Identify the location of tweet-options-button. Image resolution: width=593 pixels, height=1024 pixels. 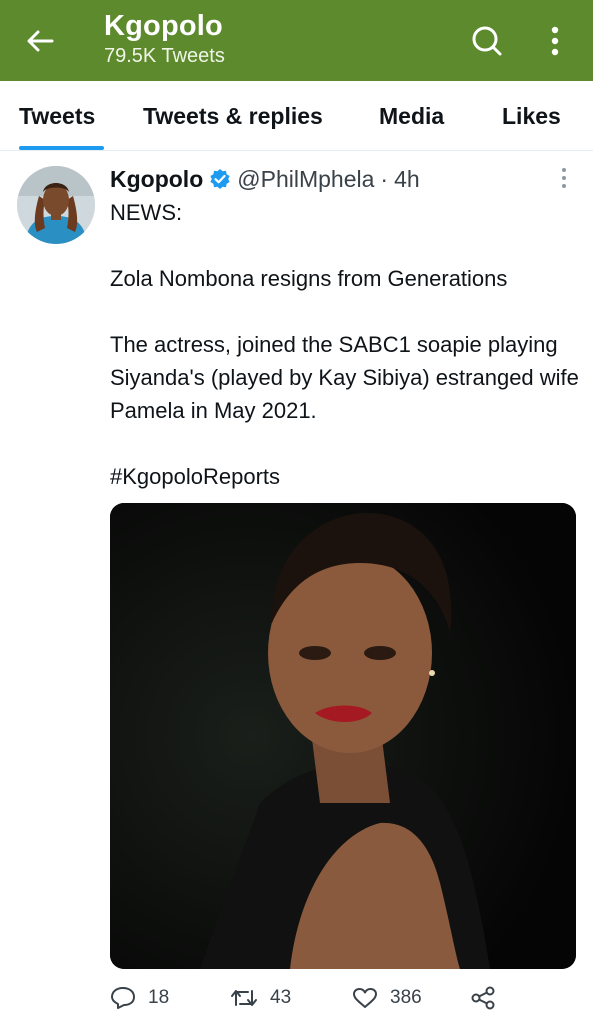
(564, 178).